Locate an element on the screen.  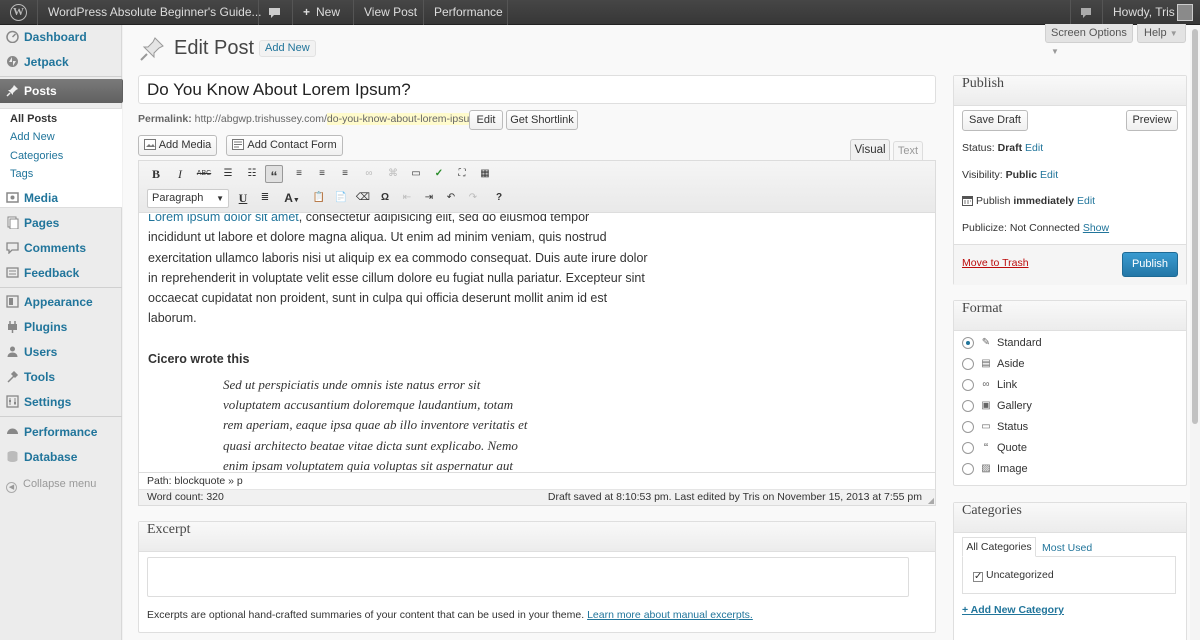
screen-options-tab: Screen Options ▼ is located at coordinates (1089, 40).